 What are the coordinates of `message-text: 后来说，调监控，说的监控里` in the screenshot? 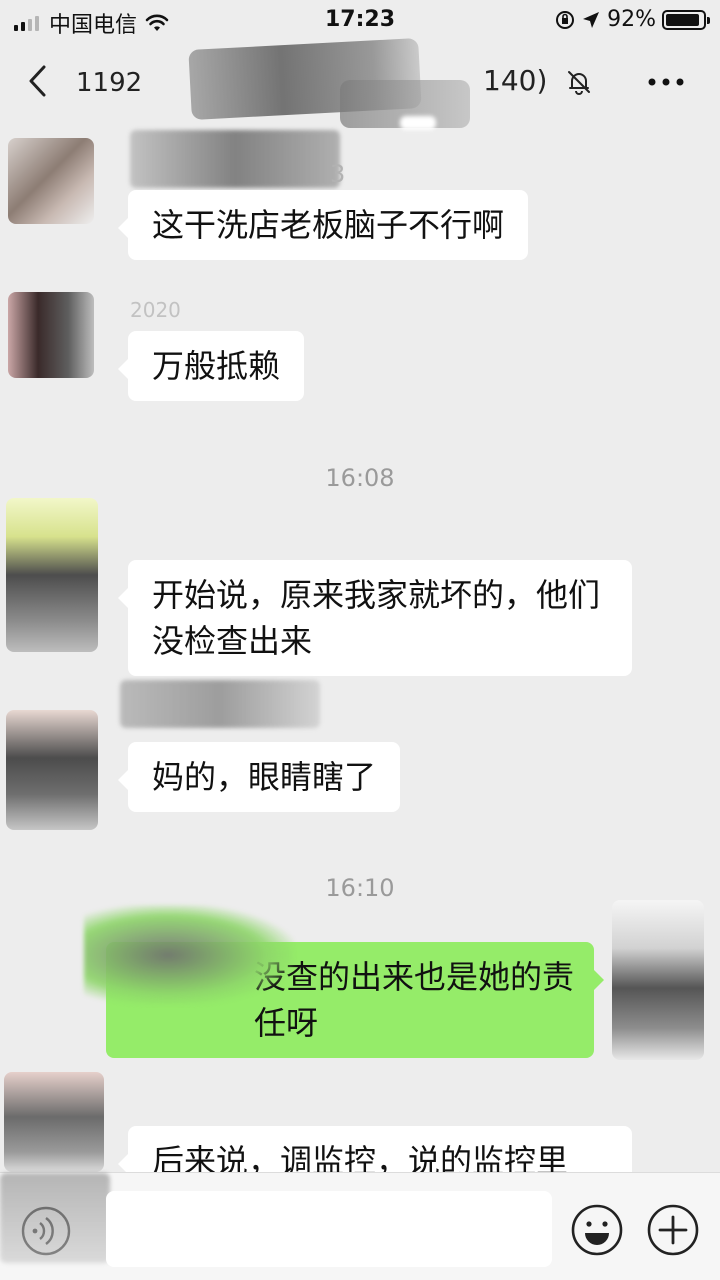 It's located at (360, 1157).